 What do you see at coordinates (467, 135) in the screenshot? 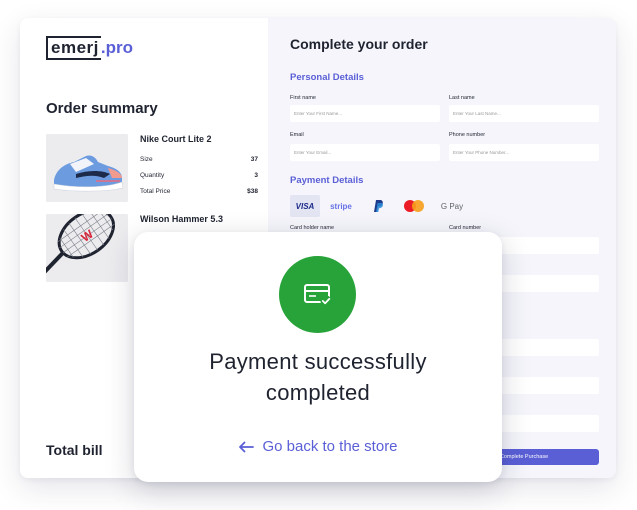
I see `phone-label: Phone number` at bounding box center [467, 135].